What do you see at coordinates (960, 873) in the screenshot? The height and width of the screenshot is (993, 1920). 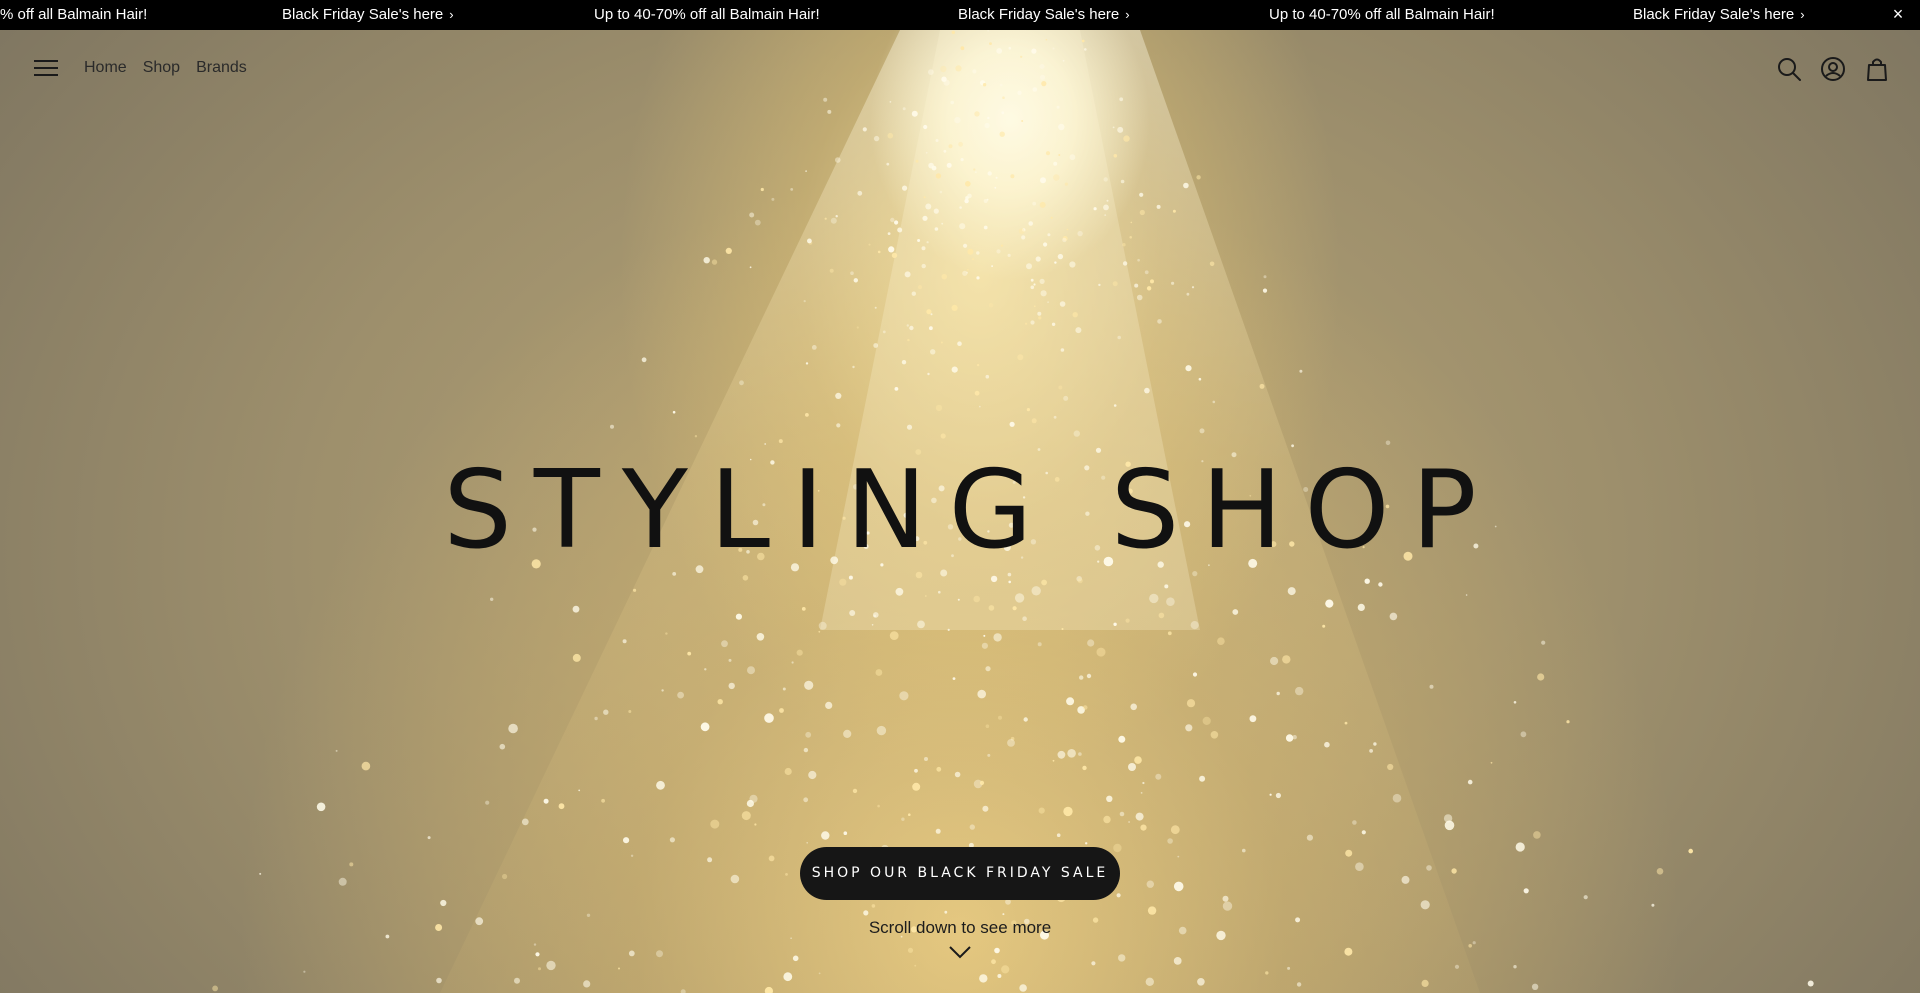 I see `shop-sale-button: SHOP OUR BLACK FRIDAY SALE` at bounding box center [960, 873].